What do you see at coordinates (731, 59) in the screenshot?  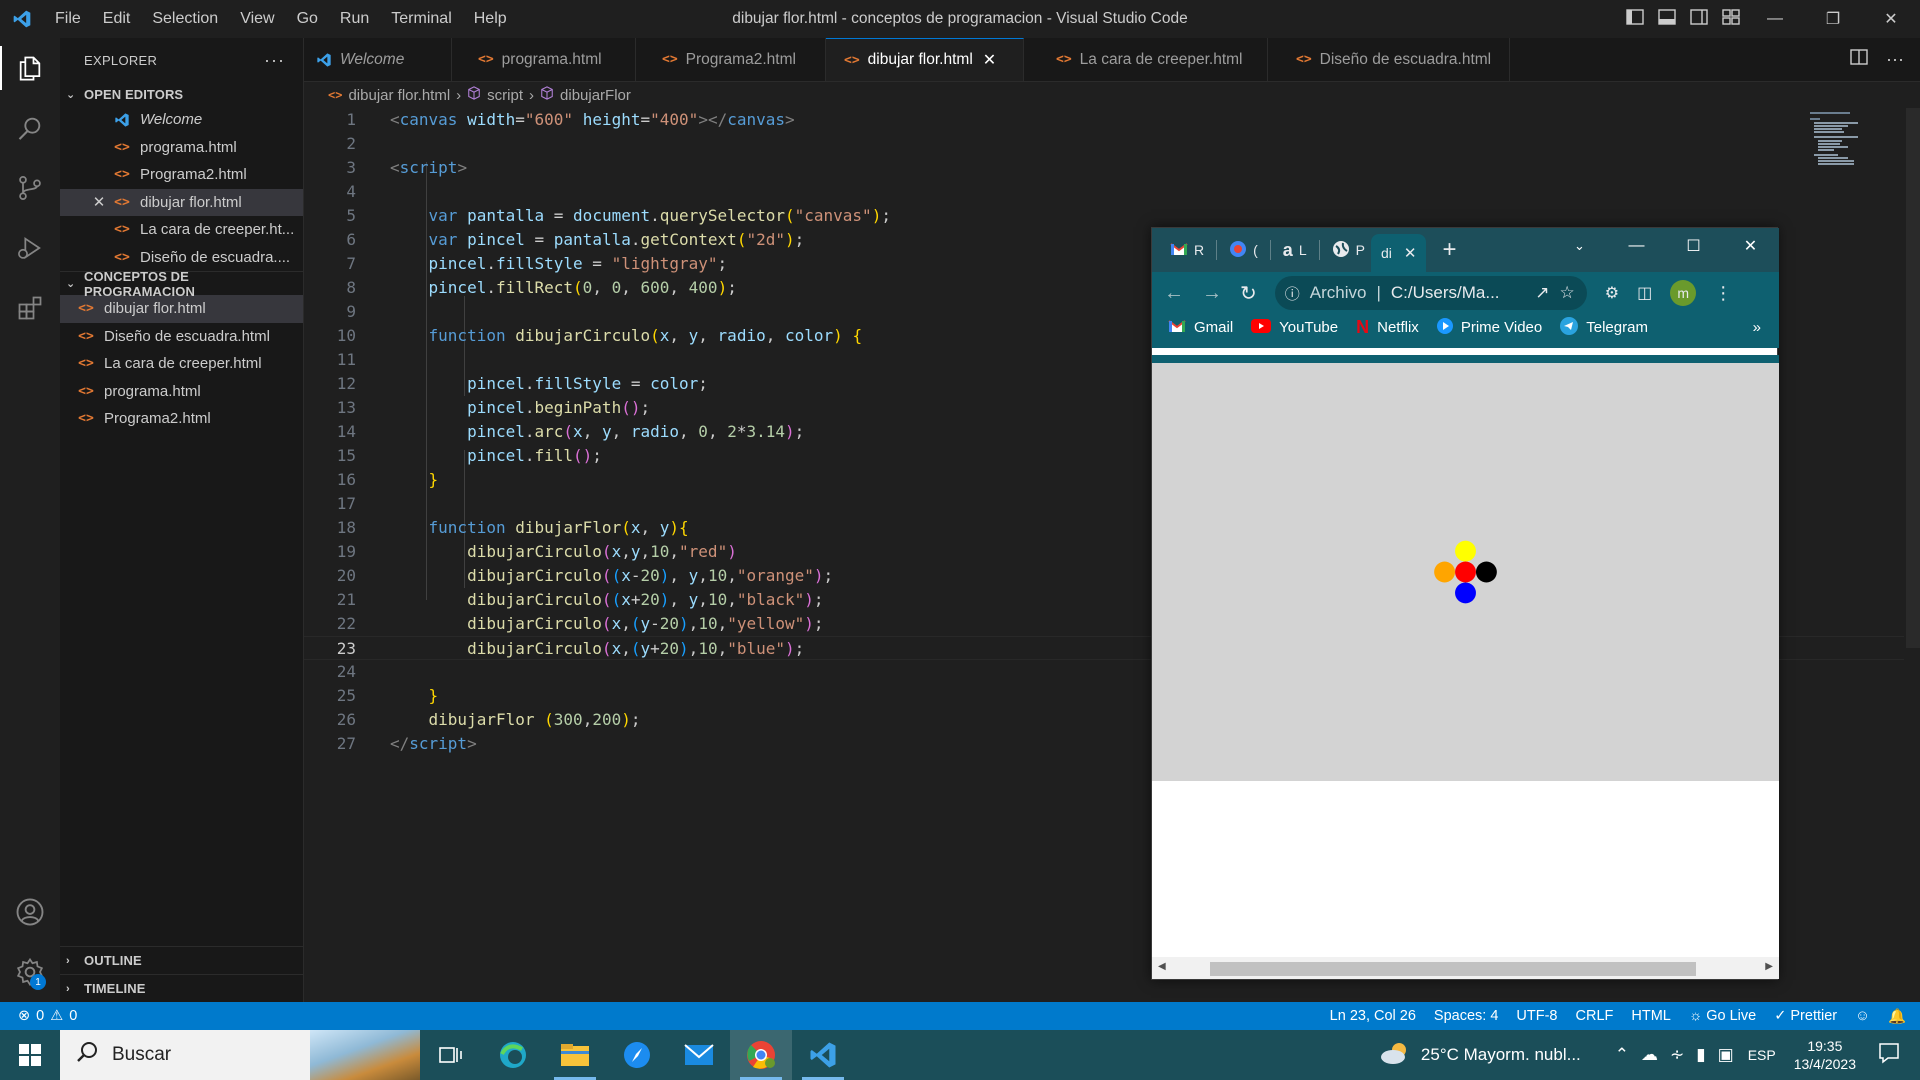 I see `tab-programa2: <> Programa2.html` at bounding box center [731, 59].